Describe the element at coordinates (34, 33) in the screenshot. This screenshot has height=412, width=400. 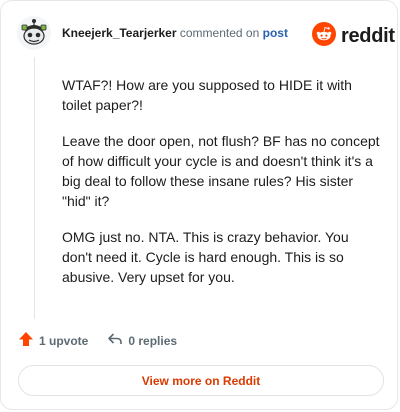
I see `user-avatar` at that location.